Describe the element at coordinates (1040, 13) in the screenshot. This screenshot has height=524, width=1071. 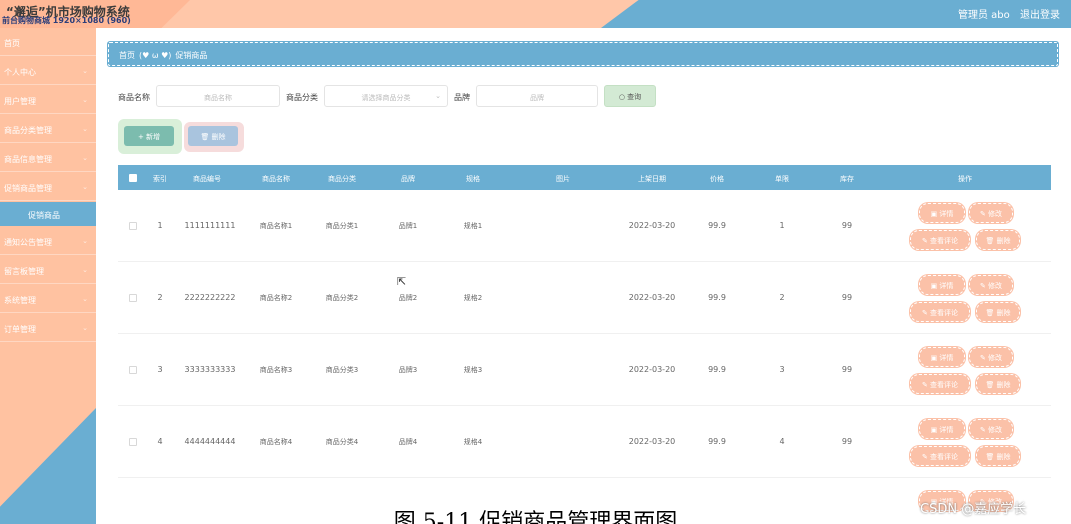
I see `logout-link: 退出登录` at that location.